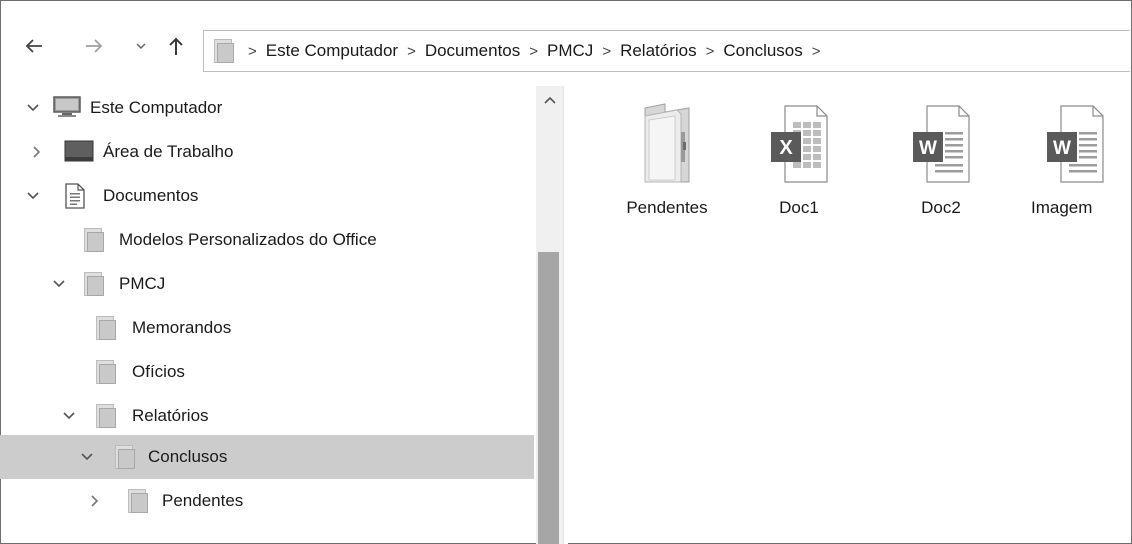  What do you see at coordinates (786, 148) in the screenshot?
I see `svg-text: X` at bounding box center [786, 148].